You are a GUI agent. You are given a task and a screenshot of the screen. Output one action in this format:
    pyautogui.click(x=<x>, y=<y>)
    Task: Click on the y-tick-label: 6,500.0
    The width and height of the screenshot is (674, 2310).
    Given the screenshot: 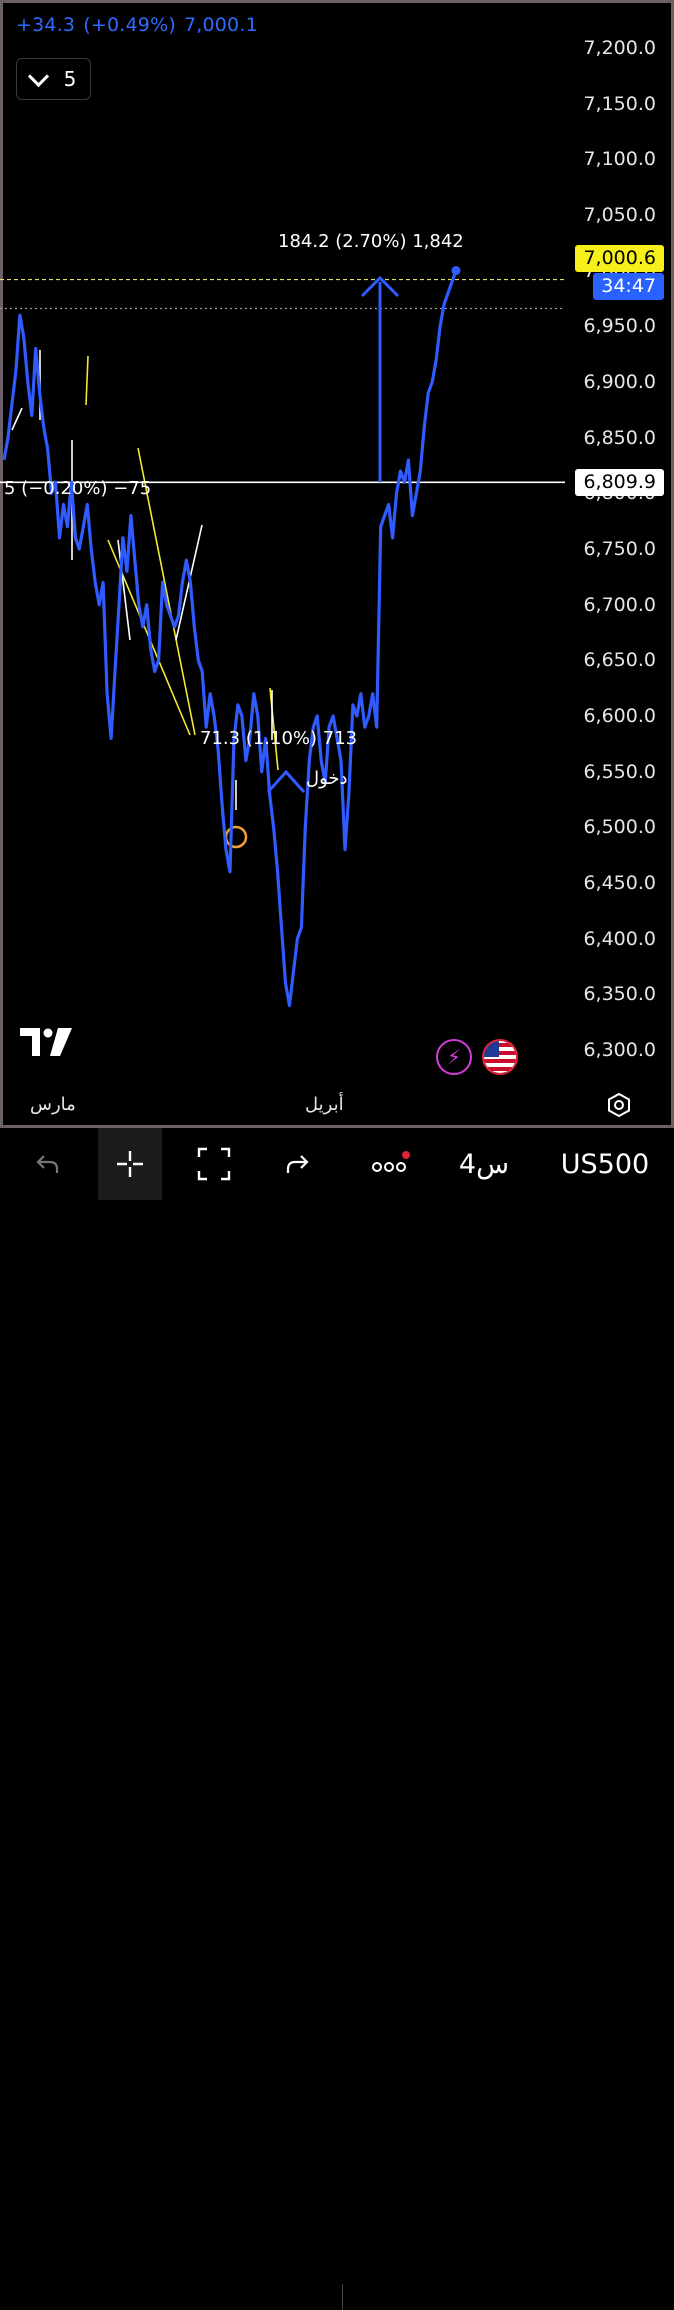 What is the action you would take?
    pyautogui.click(x=619, y=827)
    